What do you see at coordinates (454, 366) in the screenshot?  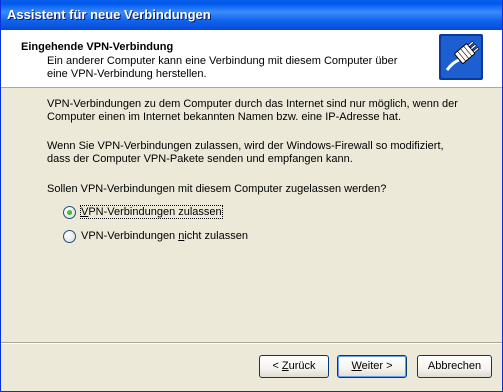 I see `cancel-button: Abbrechen` at bounding box center [454, 366].